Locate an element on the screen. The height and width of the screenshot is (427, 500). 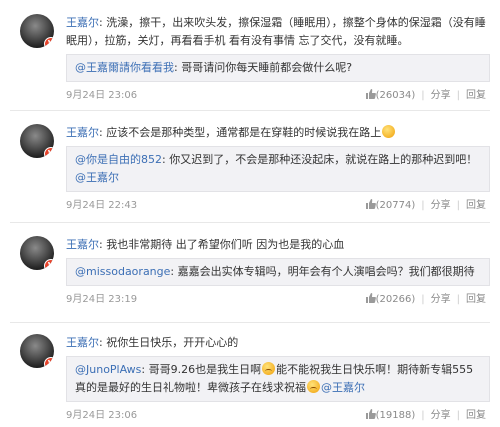
timestamp: 9月24日 22:43 is located at coordinates (102, 205).